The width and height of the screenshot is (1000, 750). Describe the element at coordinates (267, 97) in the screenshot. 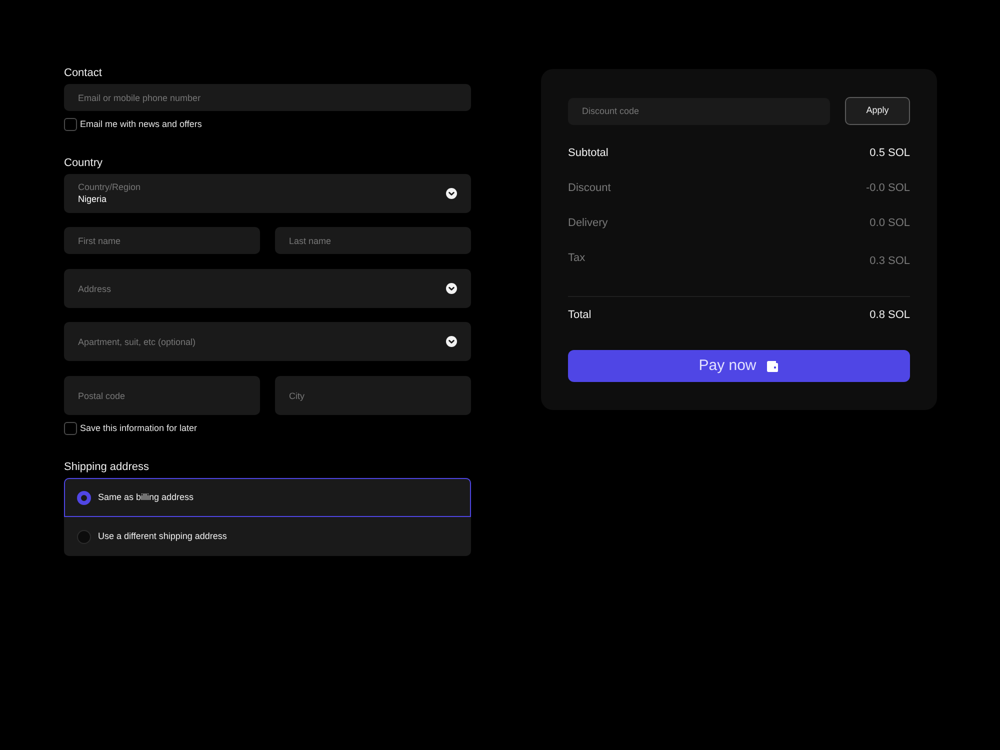

I see `email-field: Email or mobile phone number` at that location.